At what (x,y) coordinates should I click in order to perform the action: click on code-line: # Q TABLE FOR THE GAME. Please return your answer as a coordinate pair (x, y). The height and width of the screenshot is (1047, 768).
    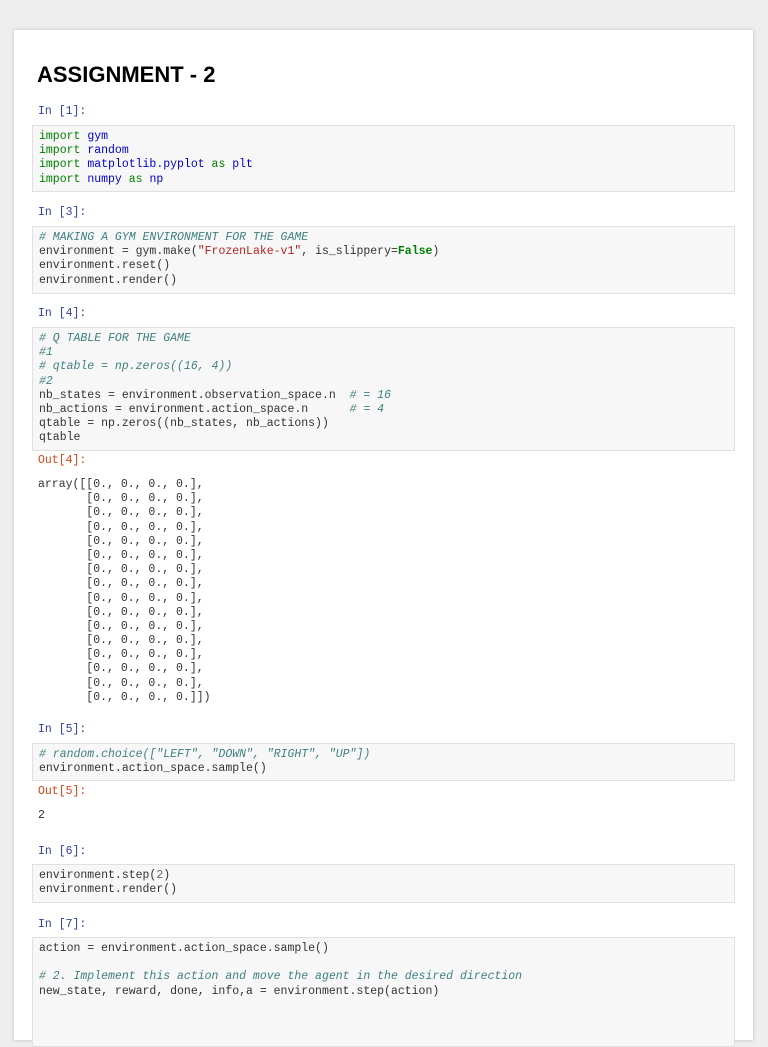
    Looking at the image, I should click on (386, 339).